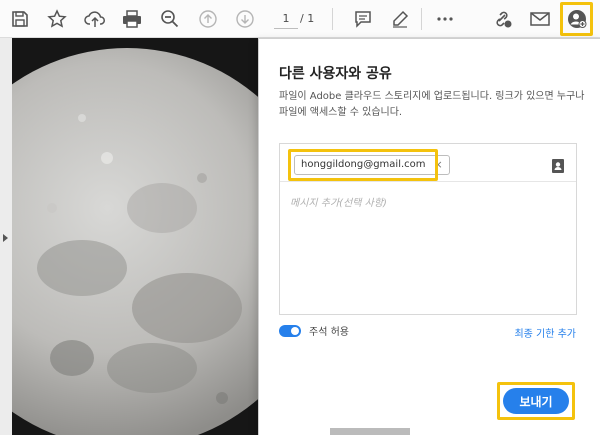 This screenshot has width=600, height=435. What do you see at coordinates (132, 19) in the screenshot?
I see `print-icon` at bounding box center [132, 19].